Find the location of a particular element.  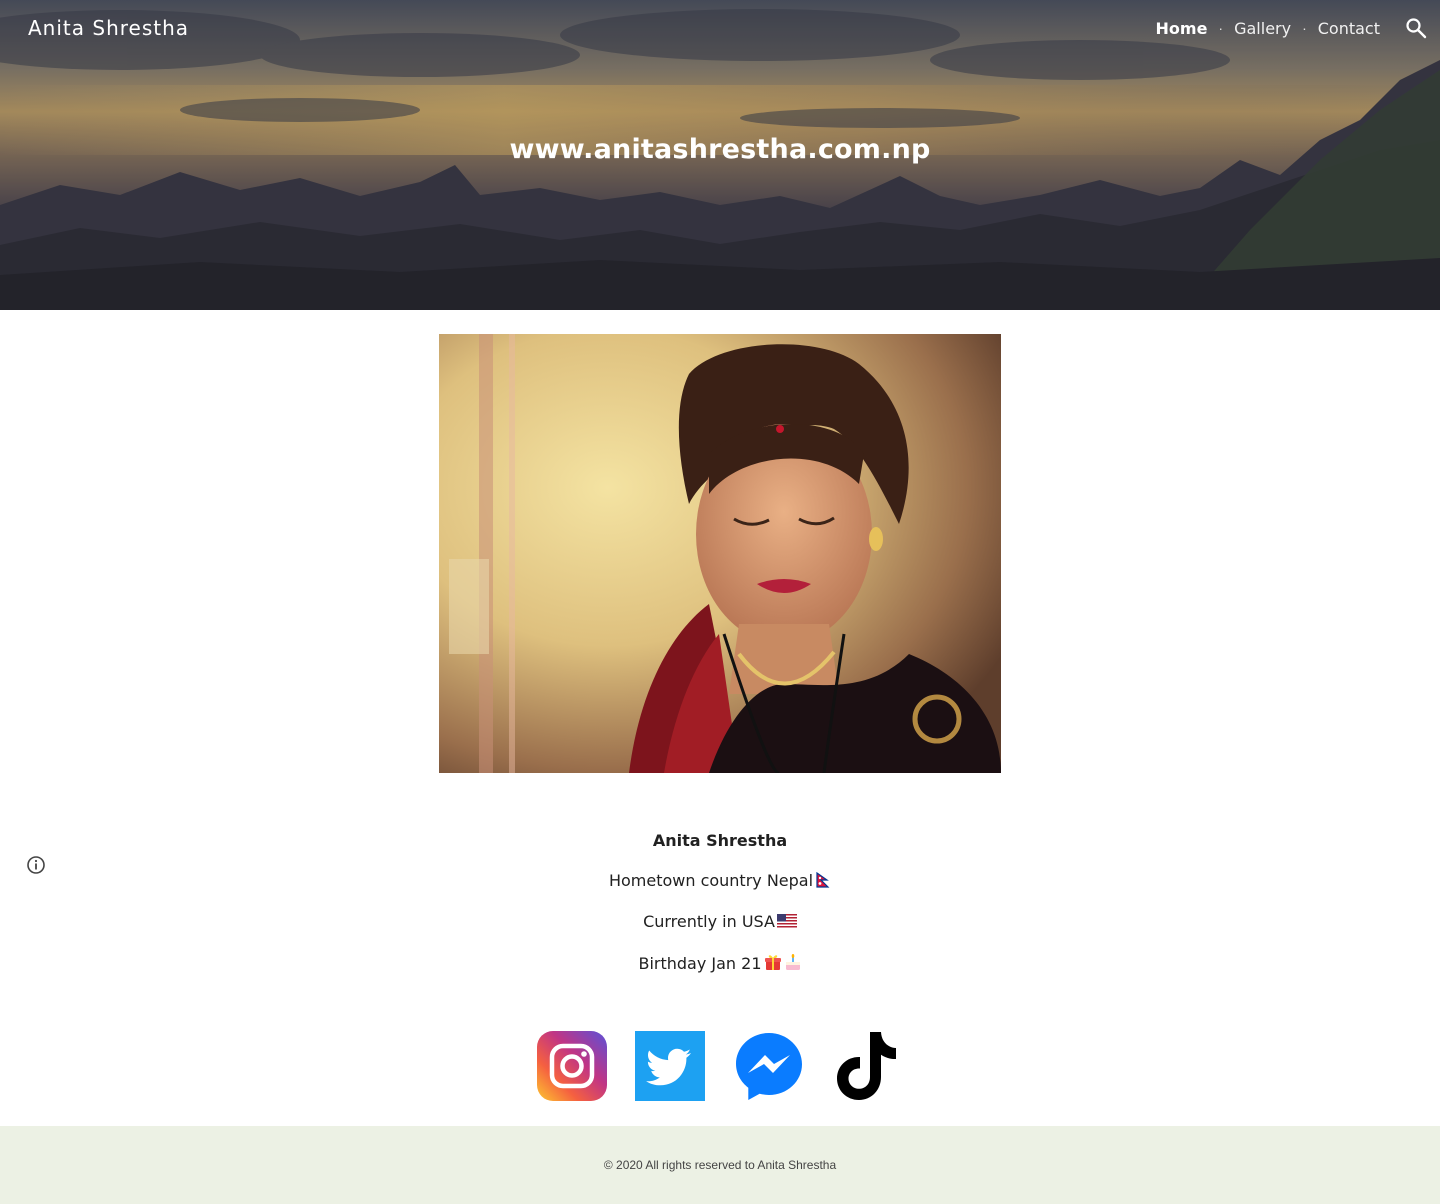

info-line-hometown: Hometown country Nepal is located at coordinates (720, 881).